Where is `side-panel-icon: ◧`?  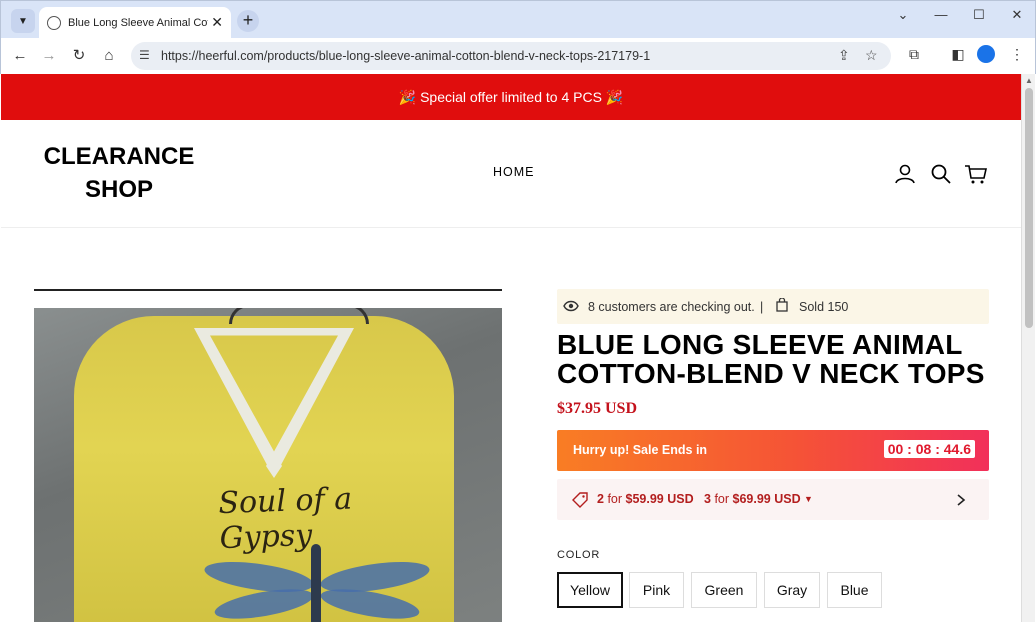 side-panel-icon: ◧ is located at coordinates (958, 54).